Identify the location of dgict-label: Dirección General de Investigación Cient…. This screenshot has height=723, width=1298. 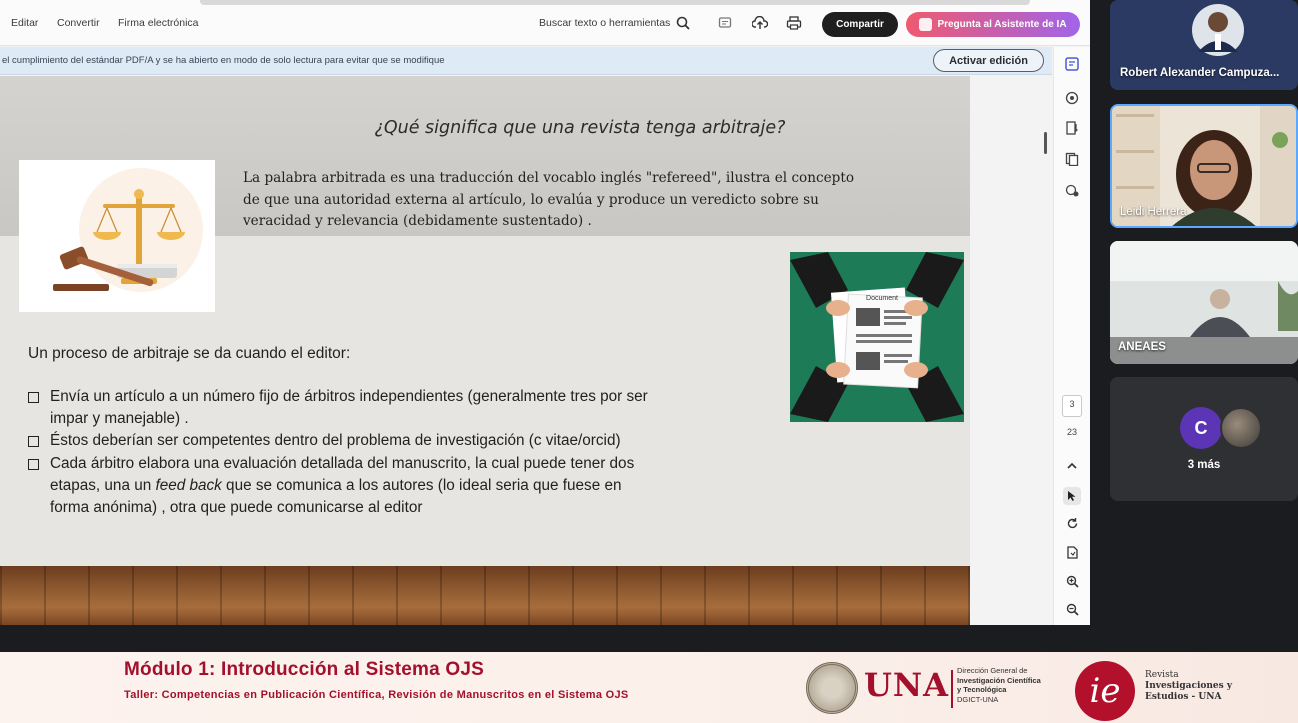
(1012, 685).